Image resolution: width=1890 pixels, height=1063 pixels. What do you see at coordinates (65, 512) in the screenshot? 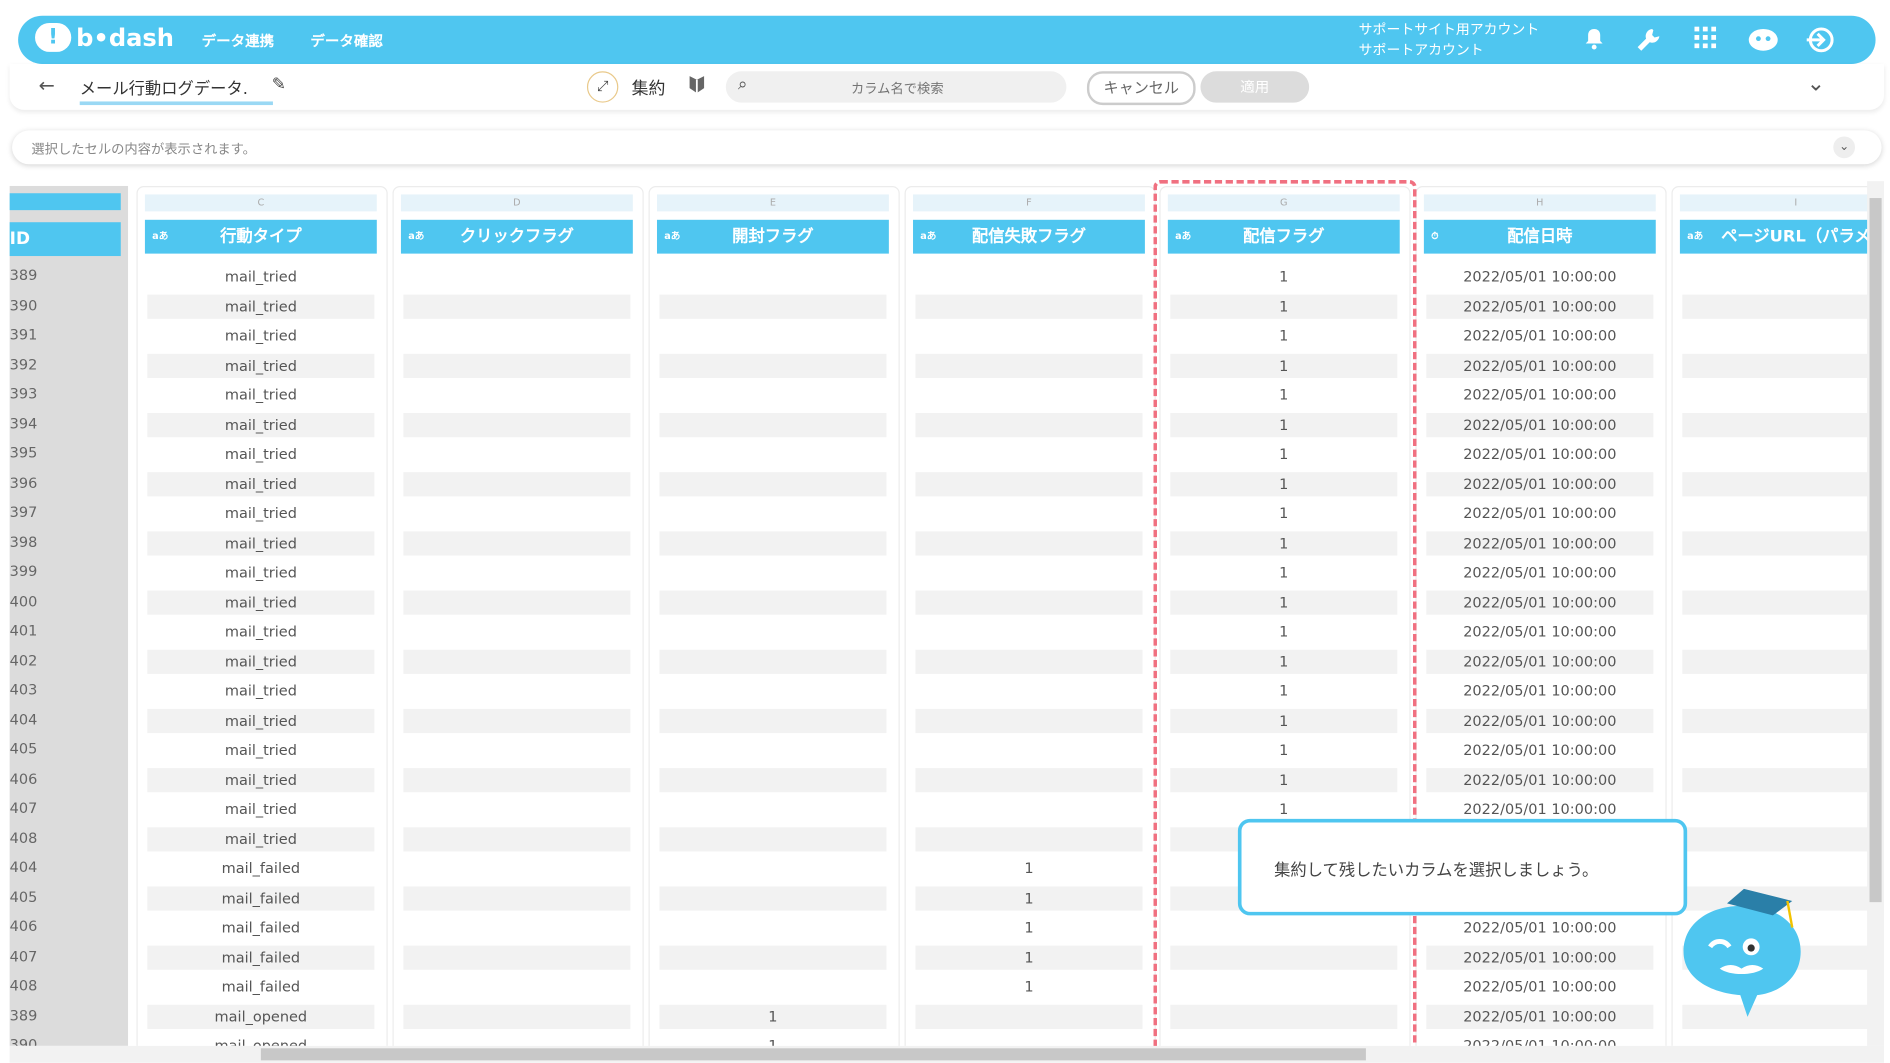
I see `row-id-cell: 397` at bounding box center [65, 512].